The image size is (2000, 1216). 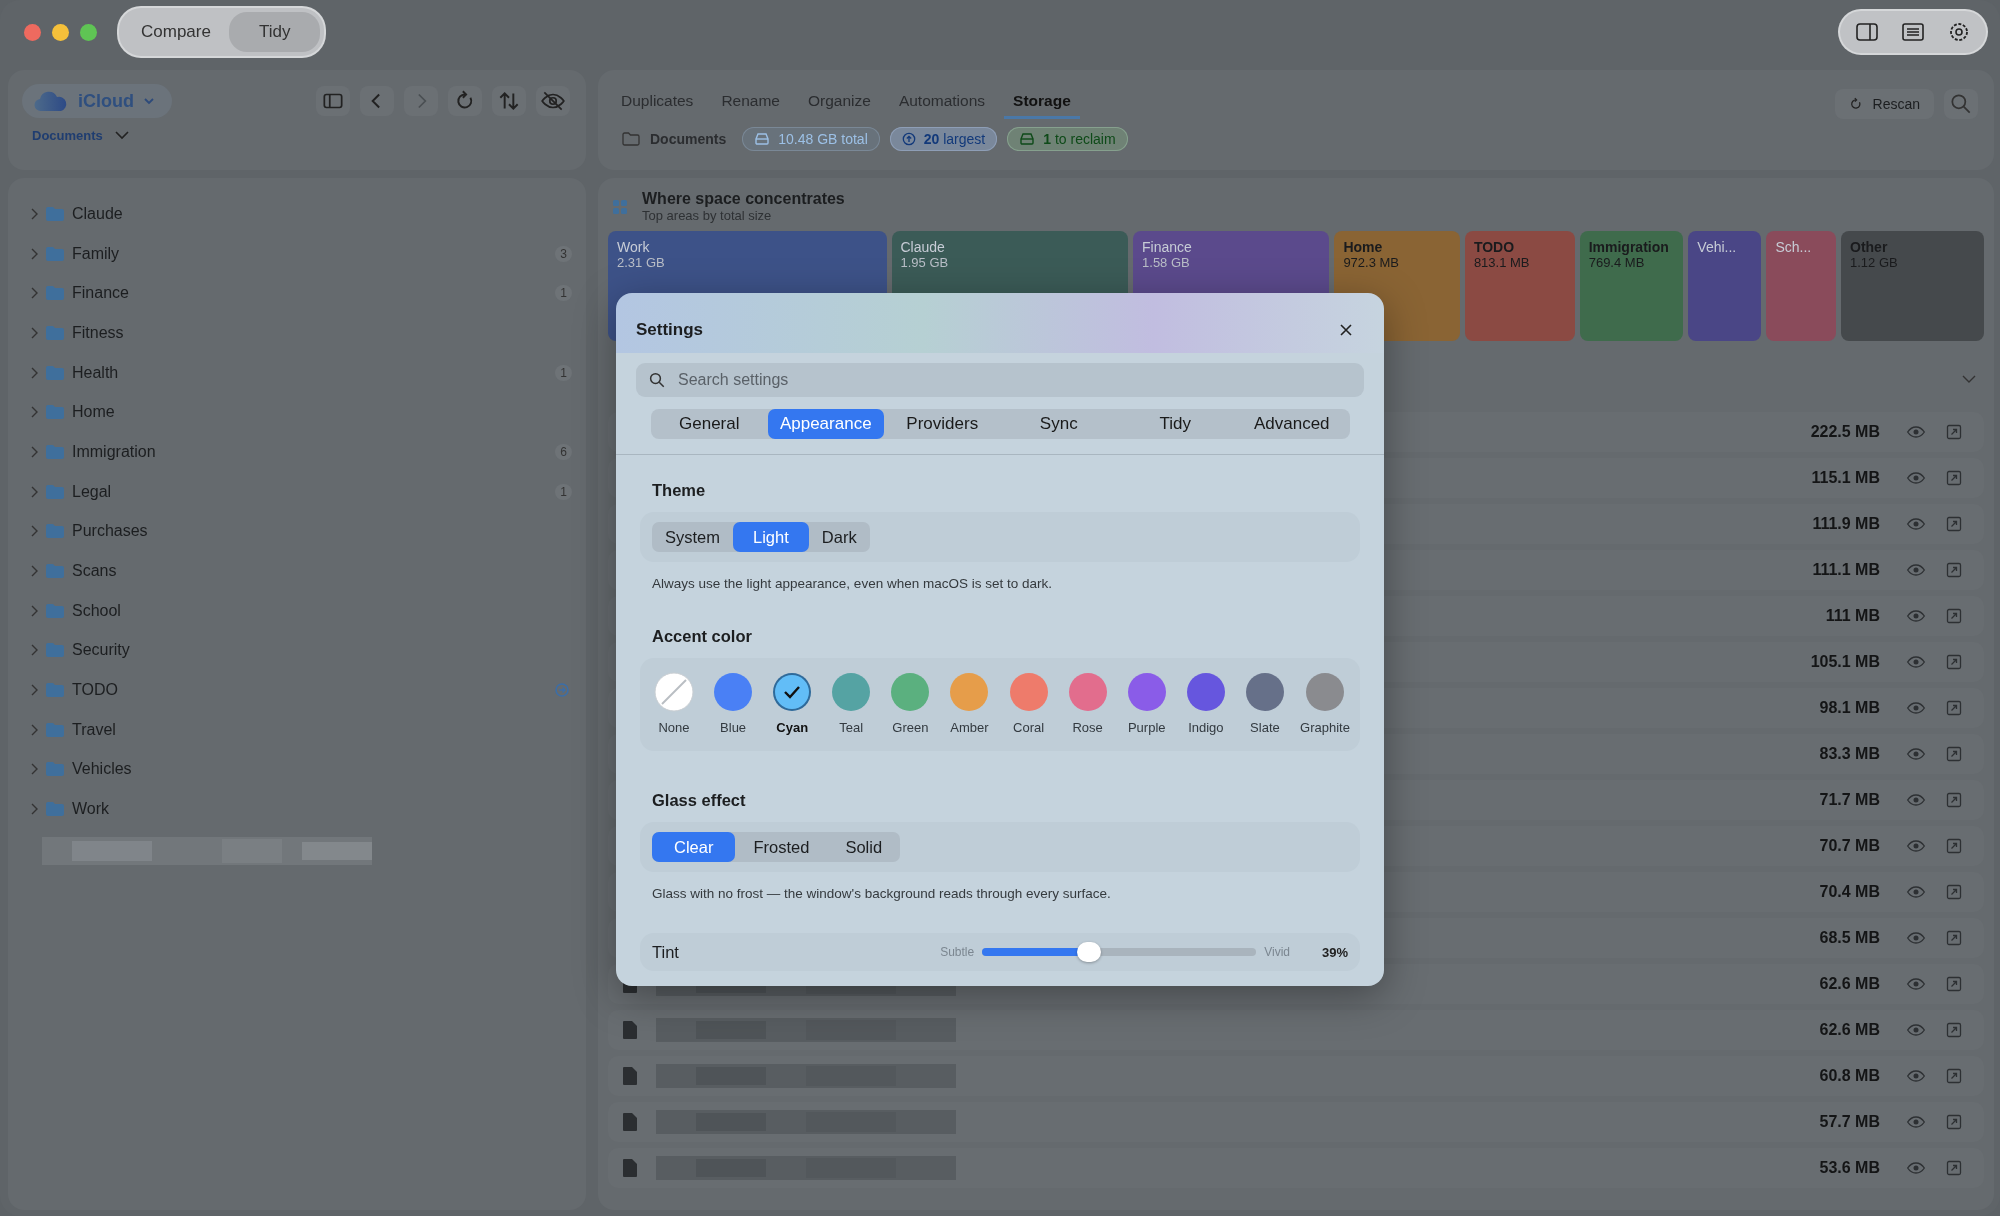 What do you see at coordinates (509, 101) in the screenshot?
I see `sort-icon` at bounding box center [509, 101].